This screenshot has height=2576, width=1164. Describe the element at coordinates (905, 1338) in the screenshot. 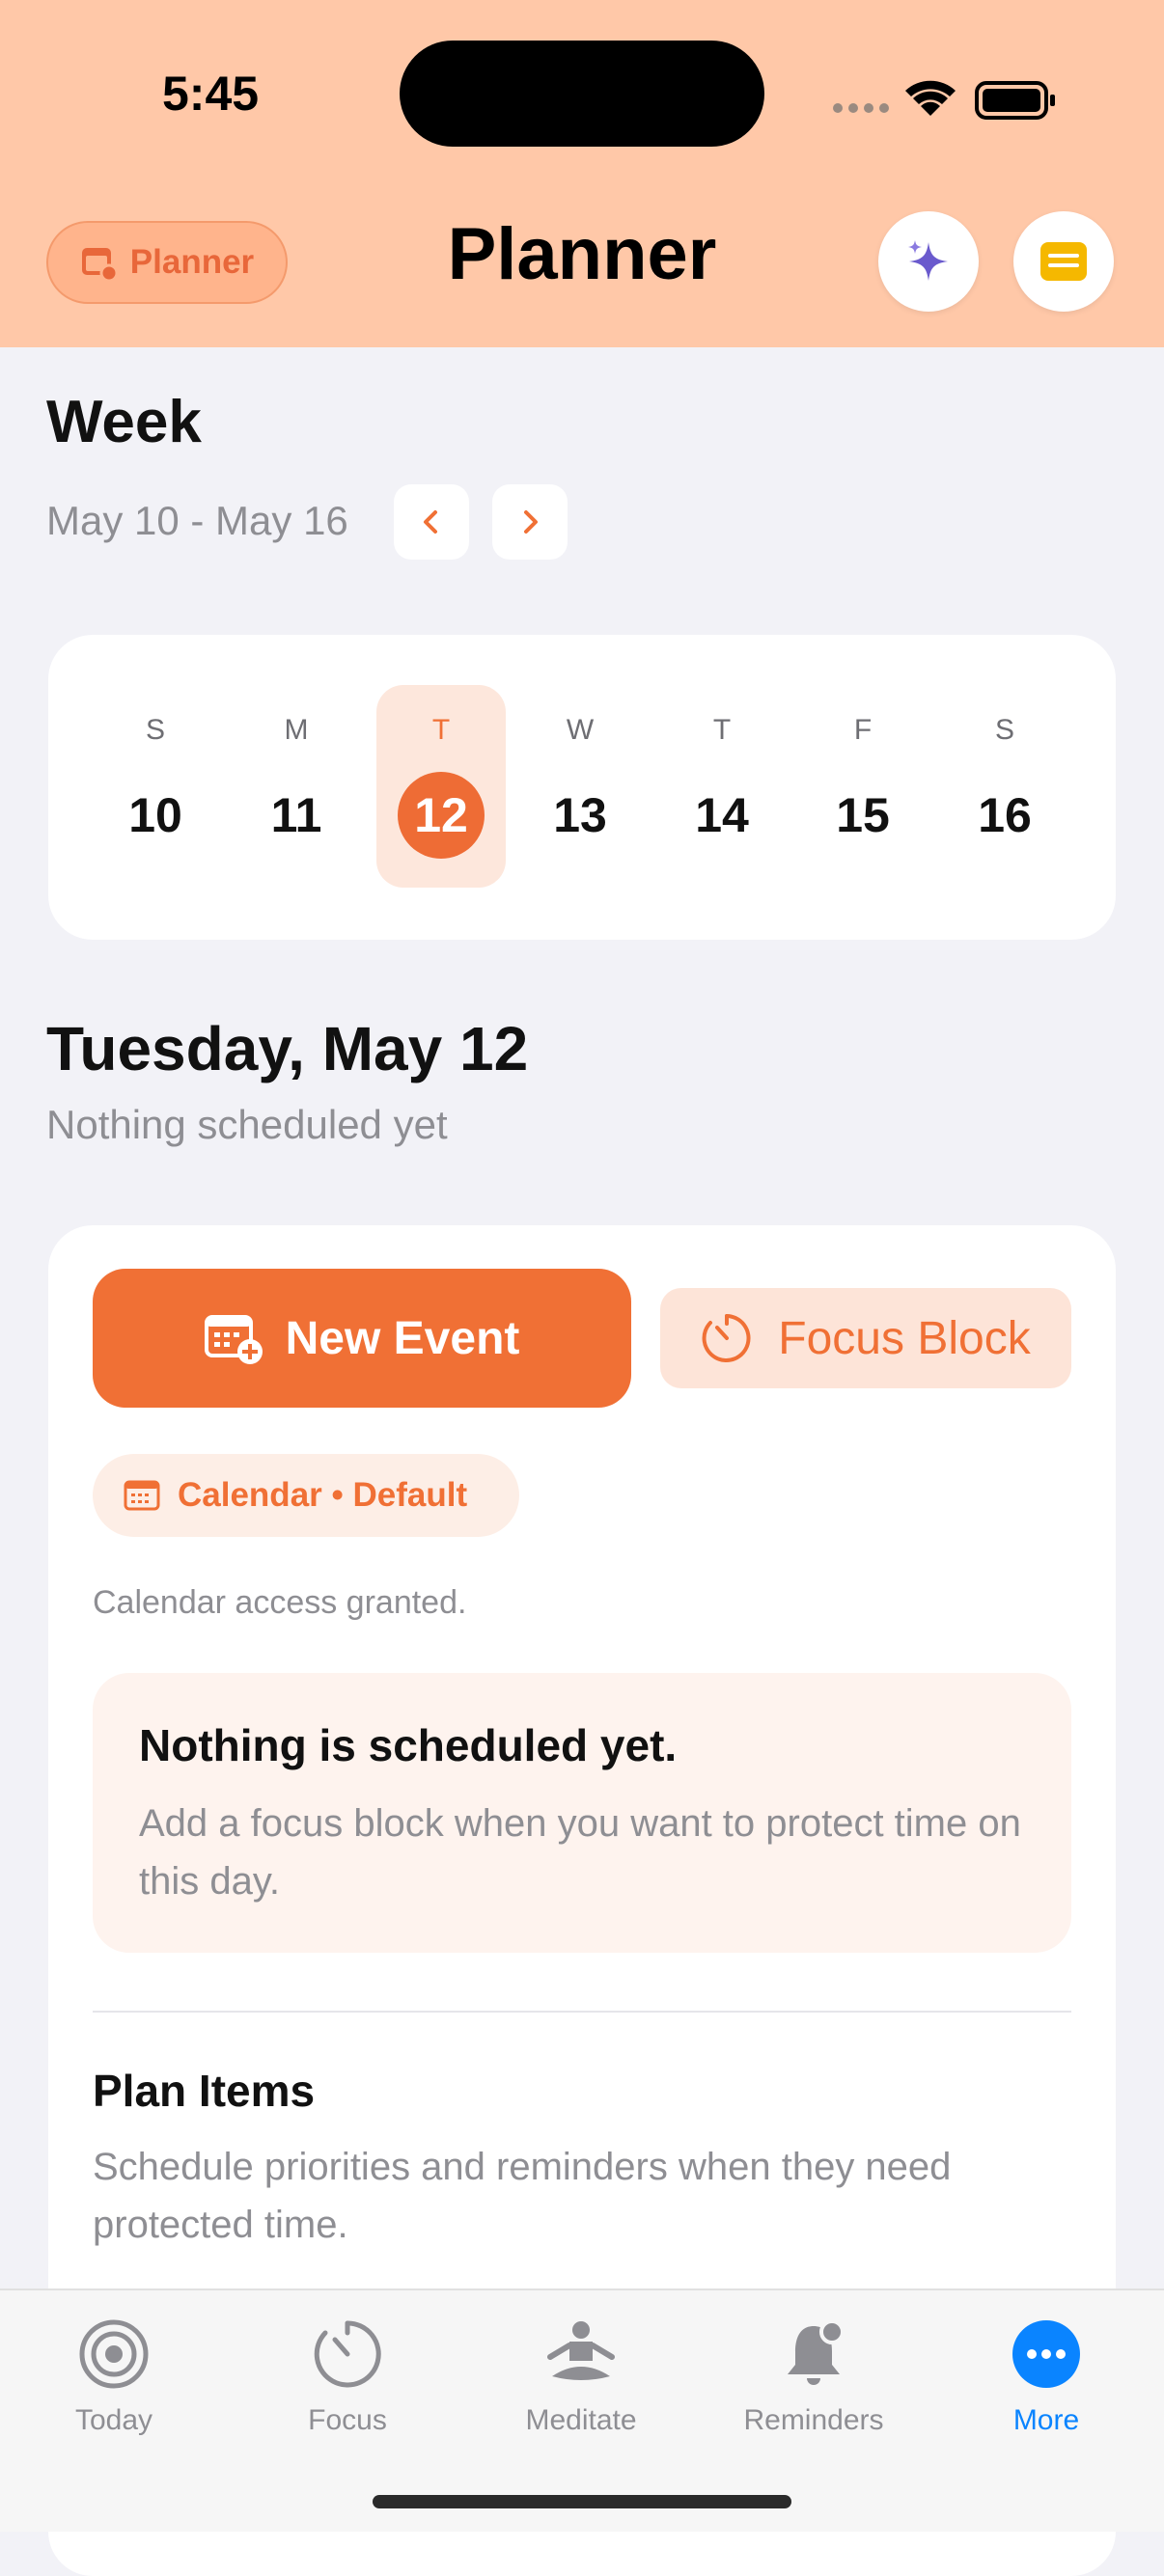

I see `focus-block-label: Focus Block` at that location.